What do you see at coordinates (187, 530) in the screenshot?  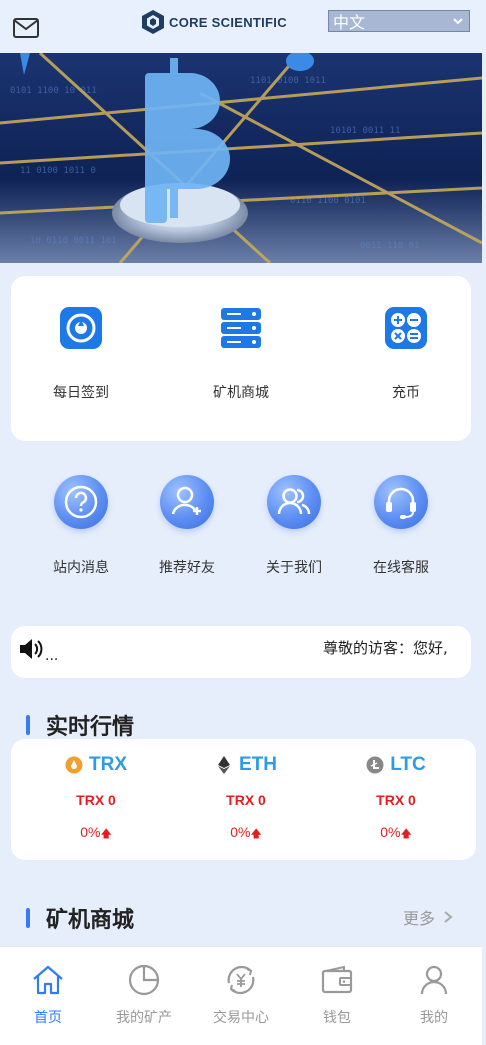 I see `circle-item-refer: 推荐好友` at bounding box center [187, 530].